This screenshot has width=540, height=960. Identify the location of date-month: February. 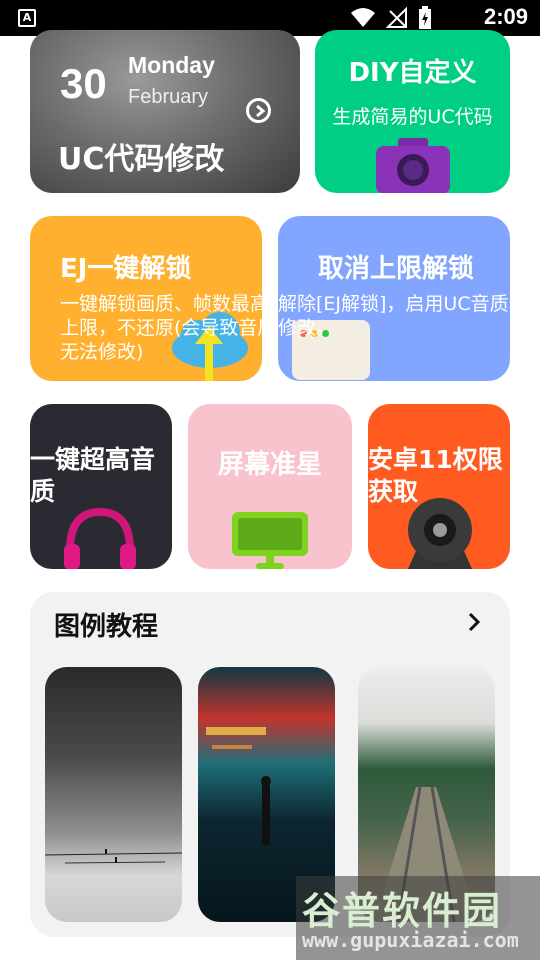
(168, 97).